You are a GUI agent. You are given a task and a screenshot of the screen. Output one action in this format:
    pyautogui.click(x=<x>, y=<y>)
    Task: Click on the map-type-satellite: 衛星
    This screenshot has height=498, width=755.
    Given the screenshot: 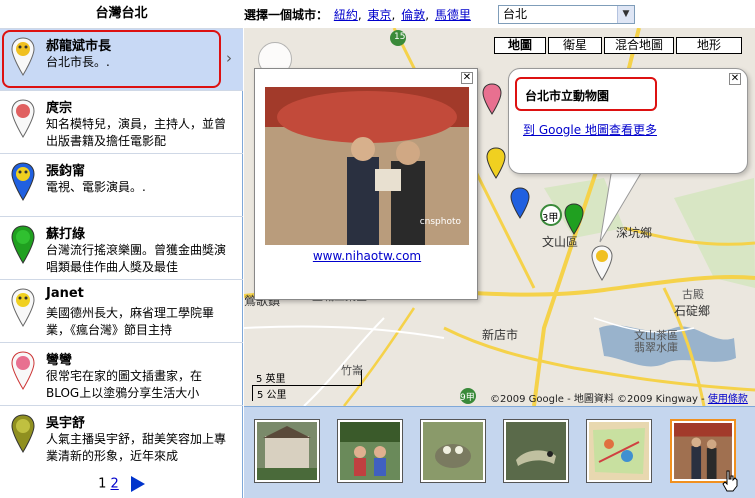 What is the action you would take?
    pyautogui.click(x=575, y=45)
    